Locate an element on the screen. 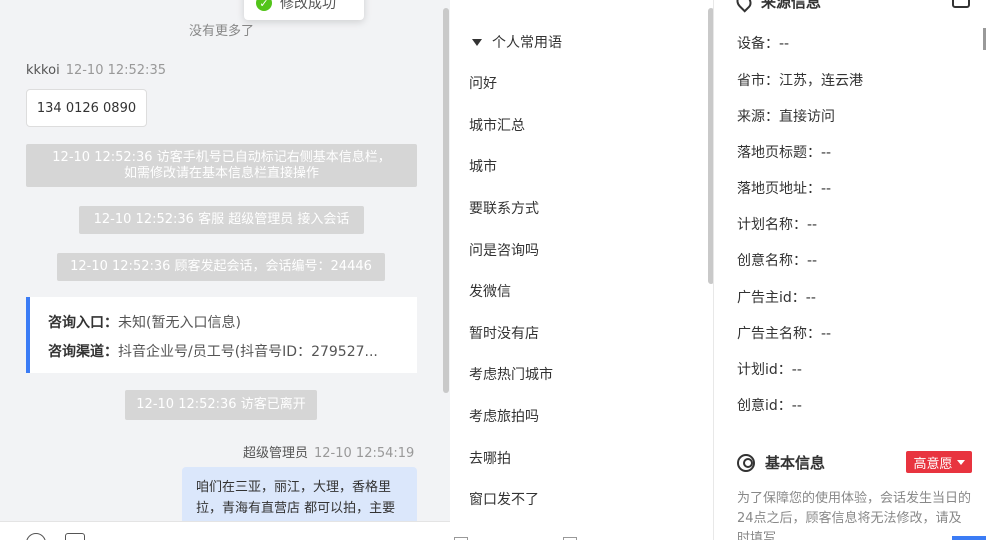 This screenshot has height=540, width=986. info-row: 广告主名称：-- is located at coordinates (784, 334).